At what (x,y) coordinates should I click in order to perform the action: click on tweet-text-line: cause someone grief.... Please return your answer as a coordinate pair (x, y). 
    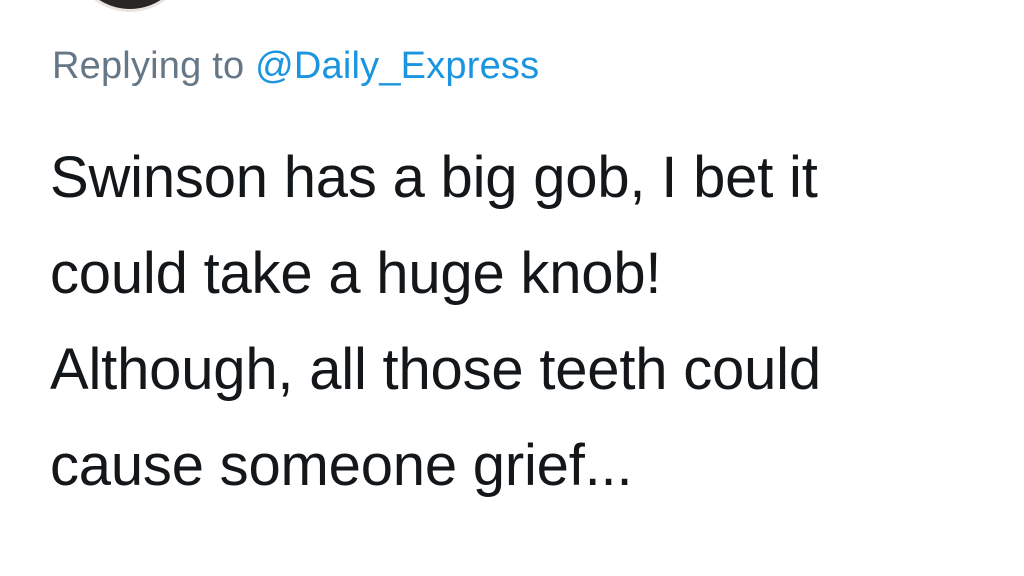
    Looking at the image, I should click on (341, 465).